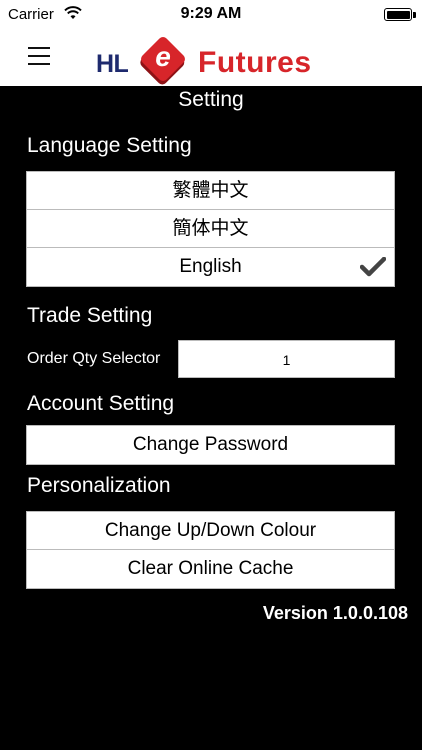  Describe the element at coordinates (211, 99) in the screenshot. I see `page-title: Setting` at that location.